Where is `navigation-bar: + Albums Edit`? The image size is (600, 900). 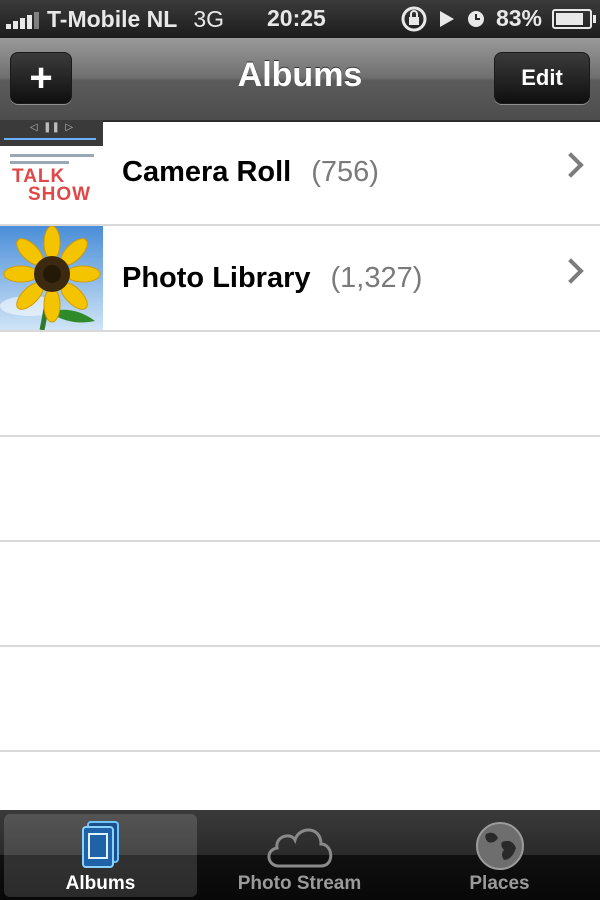 navigation-bar: + Albums Edit is located at coordinates (300, 80).